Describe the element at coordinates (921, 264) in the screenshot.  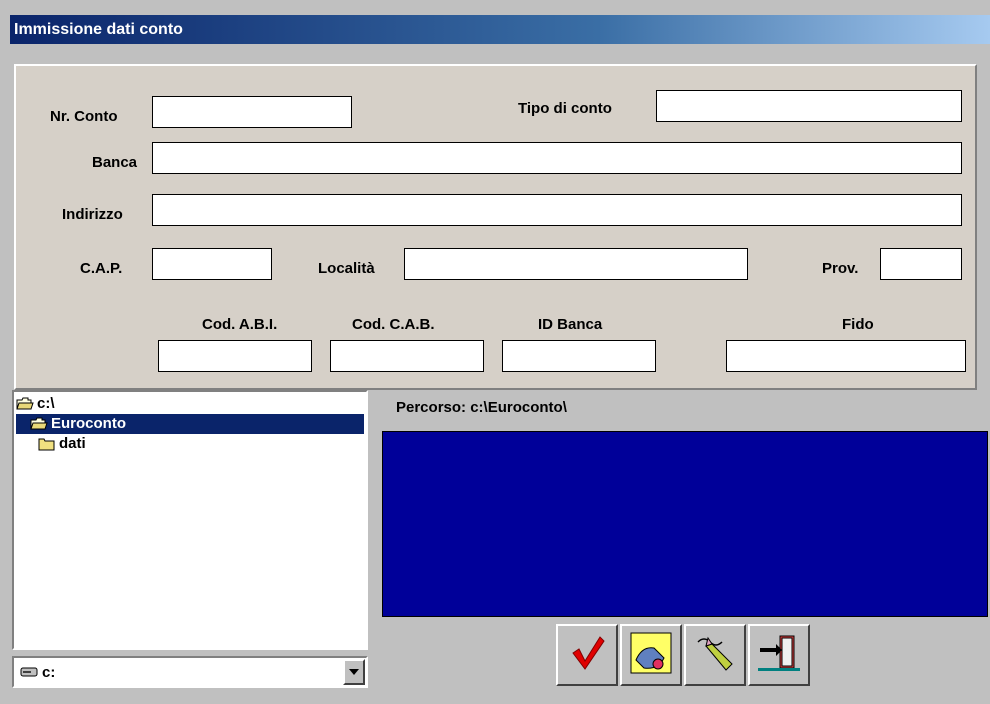
I see `prov-field` at that location.